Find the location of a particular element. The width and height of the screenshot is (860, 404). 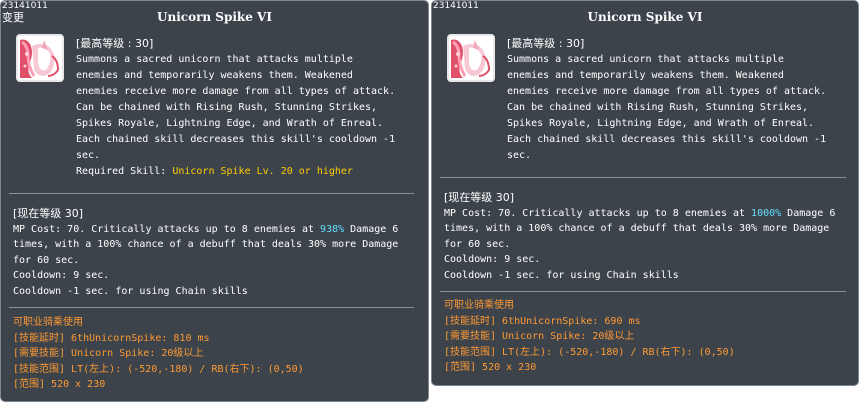

info-line: [技能延时] 6thUnicornSpike: 690 ms is located at coordinates (542, 321).